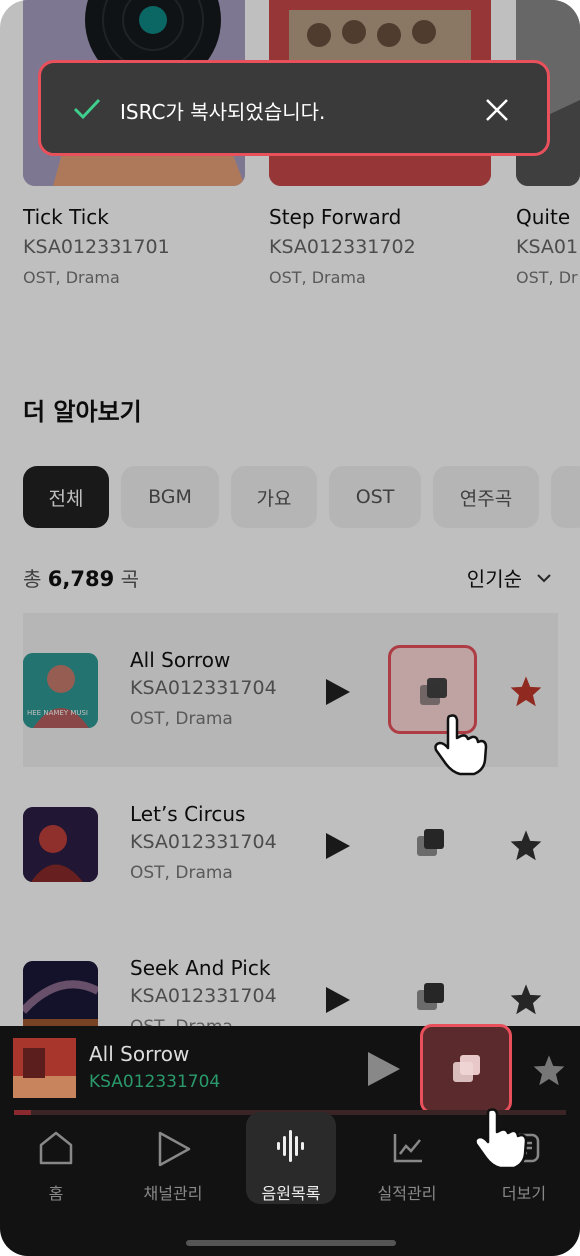  Describe the element at coordinates (87, 109) in the screenshot. I see `check-icon` at that location.